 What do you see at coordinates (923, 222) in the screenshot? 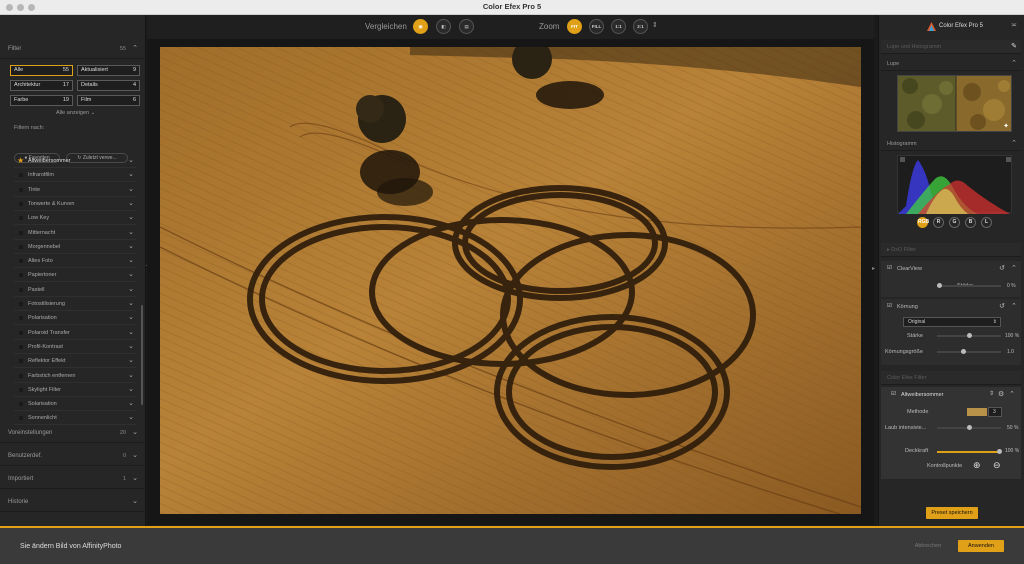
I see `channel-rgb-button: RGB` at bounding box center [923, 222].